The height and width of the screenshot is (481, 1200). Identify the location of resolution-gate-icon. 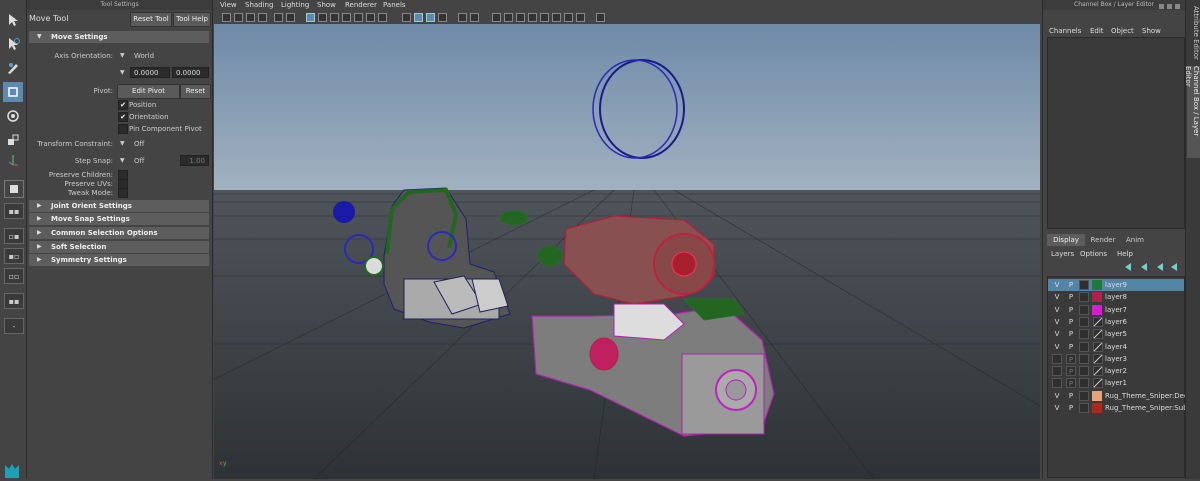
(334, 17).